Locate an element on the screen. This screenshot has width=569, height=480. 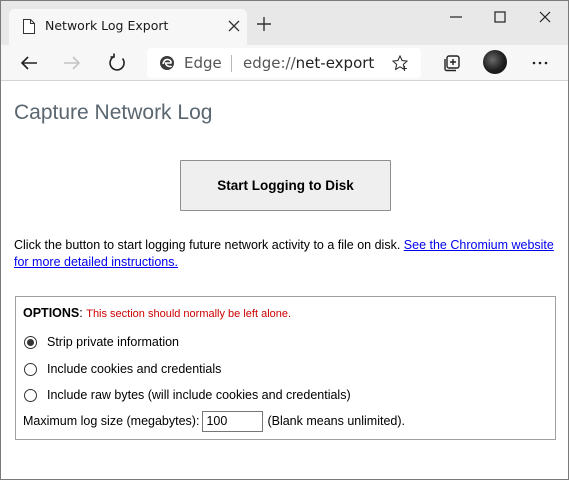
minimize-icon is located at coordinates (456, 17).